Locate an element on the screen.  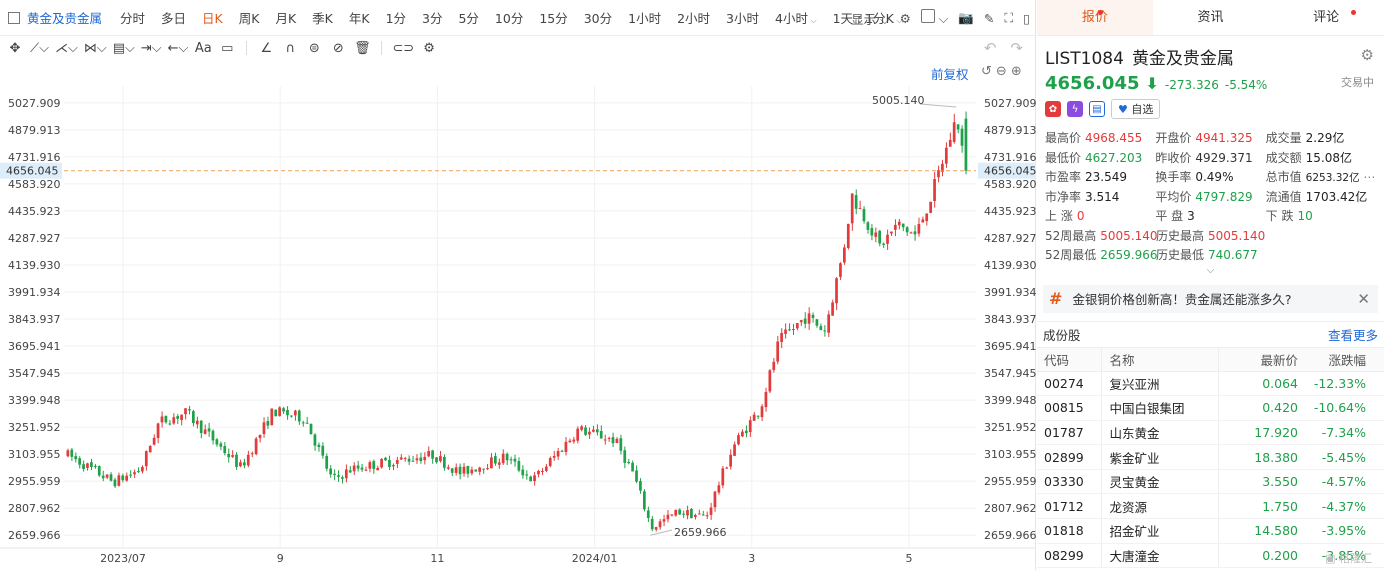
y-tick-label-left: 3843.937 is located at coordinates (34, 319).